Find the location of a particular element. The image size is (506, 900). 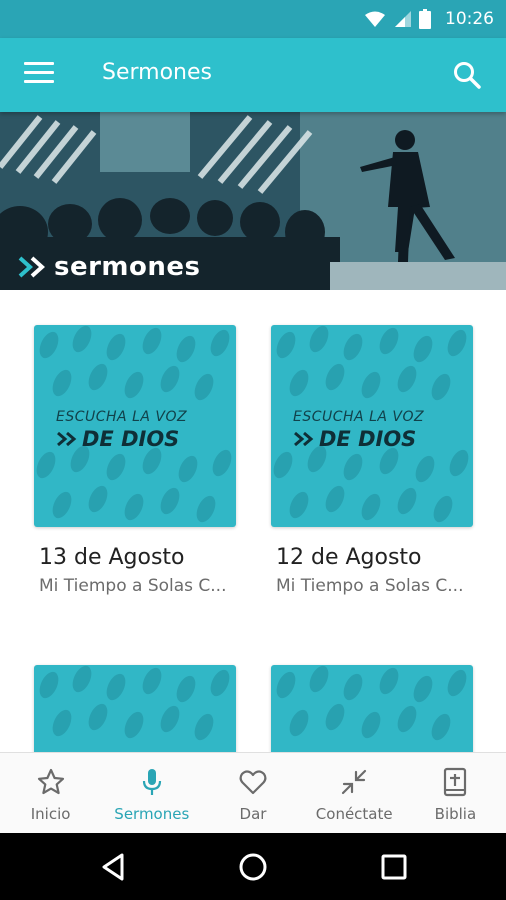

nav-item-inicio: Inicio is located at coordinates (50, 793).